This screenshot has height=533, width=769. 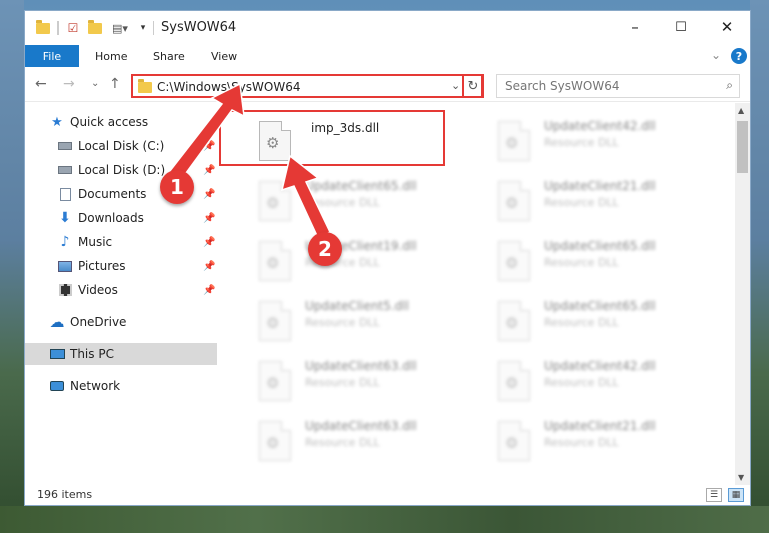 I want to click on network-icon, so click(x=57, y=386).